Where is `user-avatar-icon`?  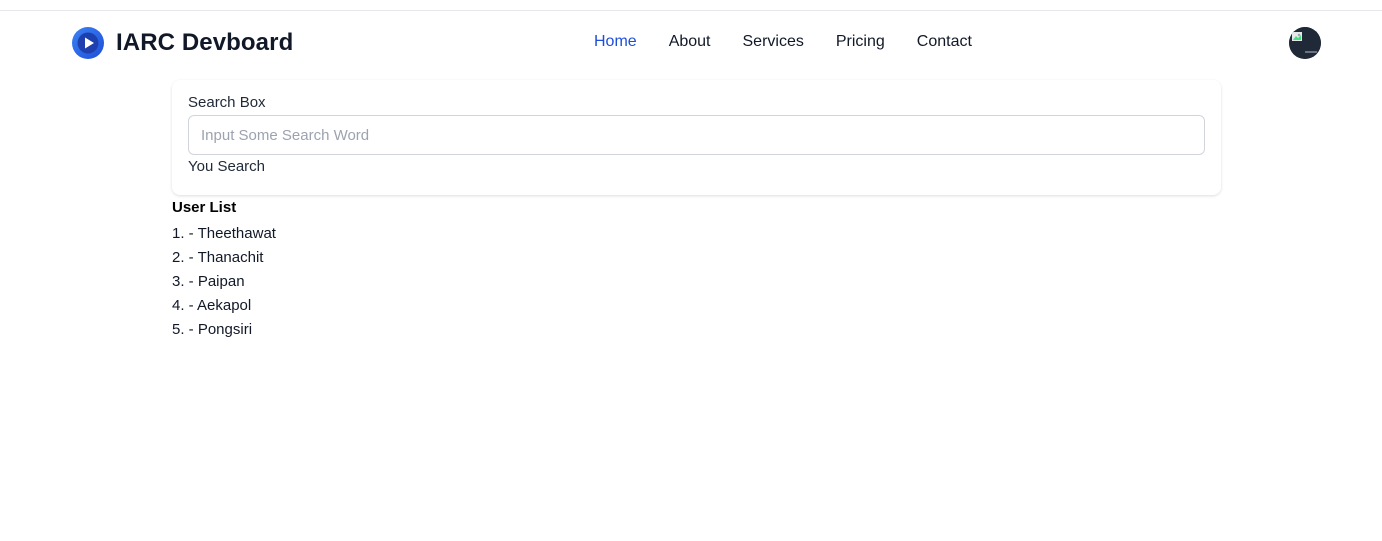 user-avatar-icon is located at coordinates (1305, 43).